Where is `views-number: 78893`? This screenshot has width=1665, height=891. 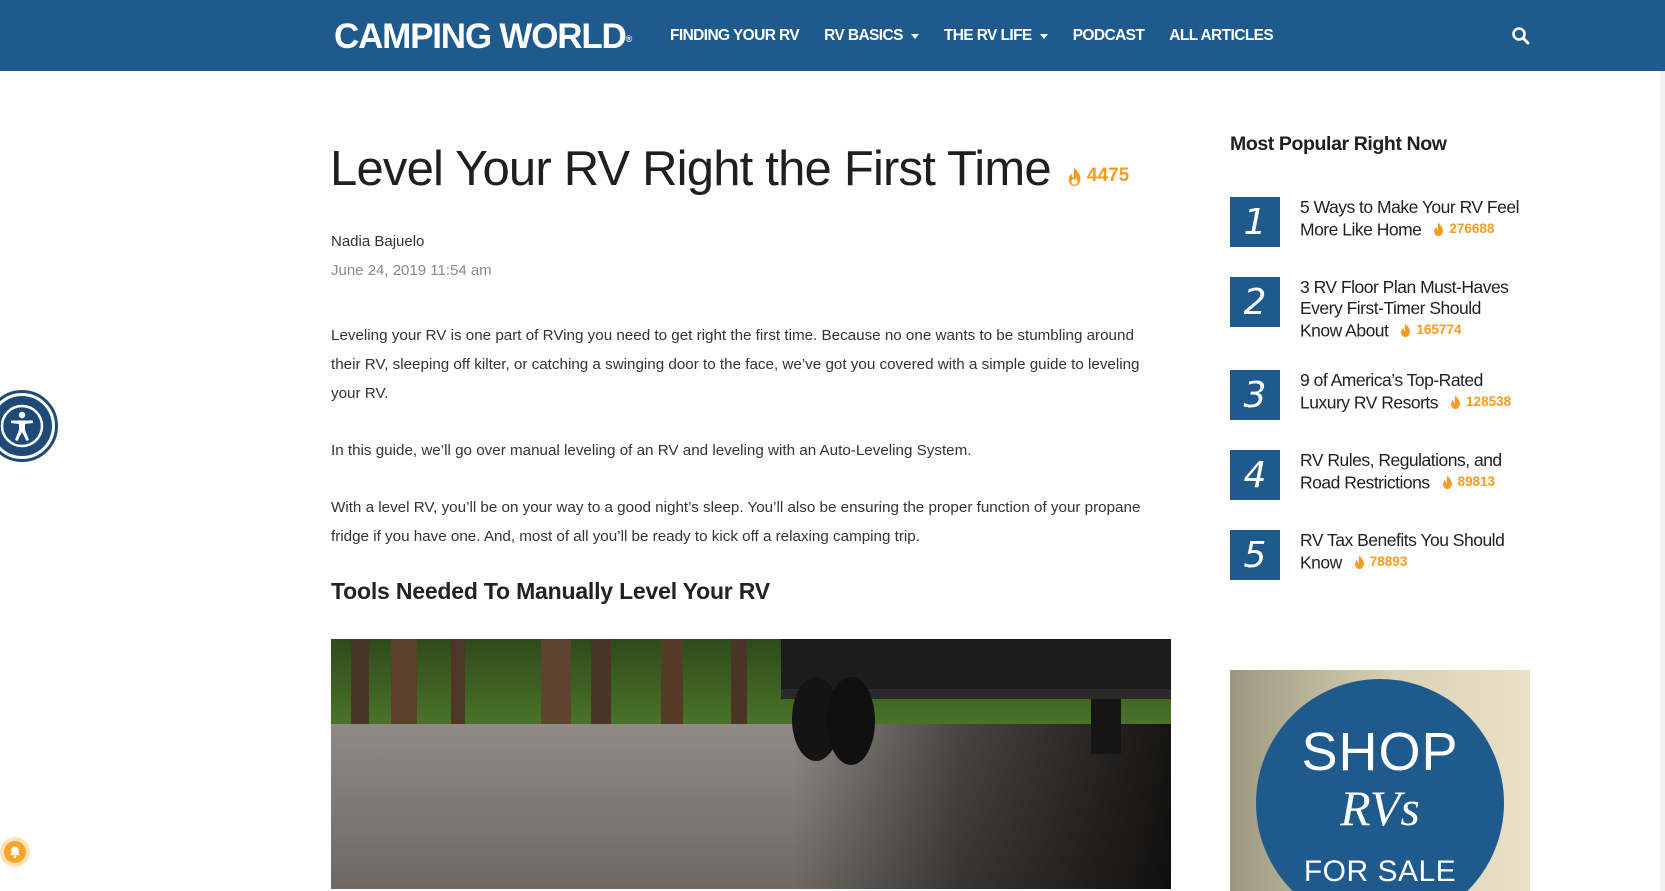 views-number: 78893 is located at coordinates (1388, 561).